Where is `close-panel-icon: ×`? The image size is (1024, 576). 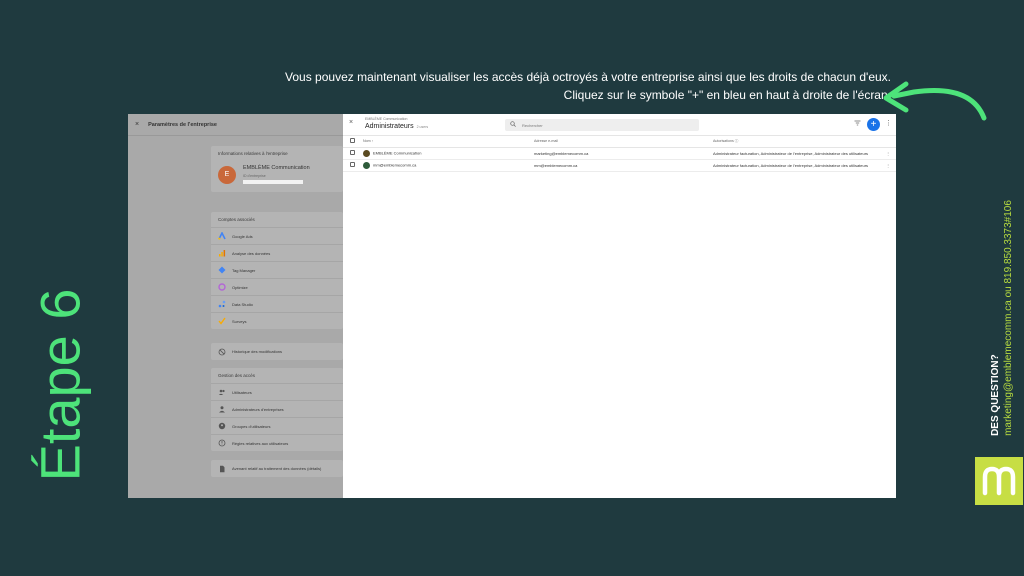
close-panel-icon: × is located at coordinates (351, 122).